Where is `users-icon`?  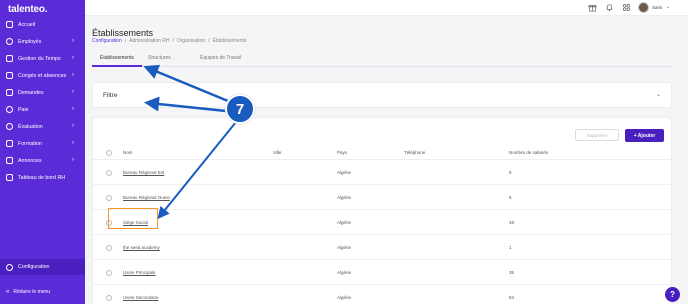
users-icon is located at coordinates (9, 41).